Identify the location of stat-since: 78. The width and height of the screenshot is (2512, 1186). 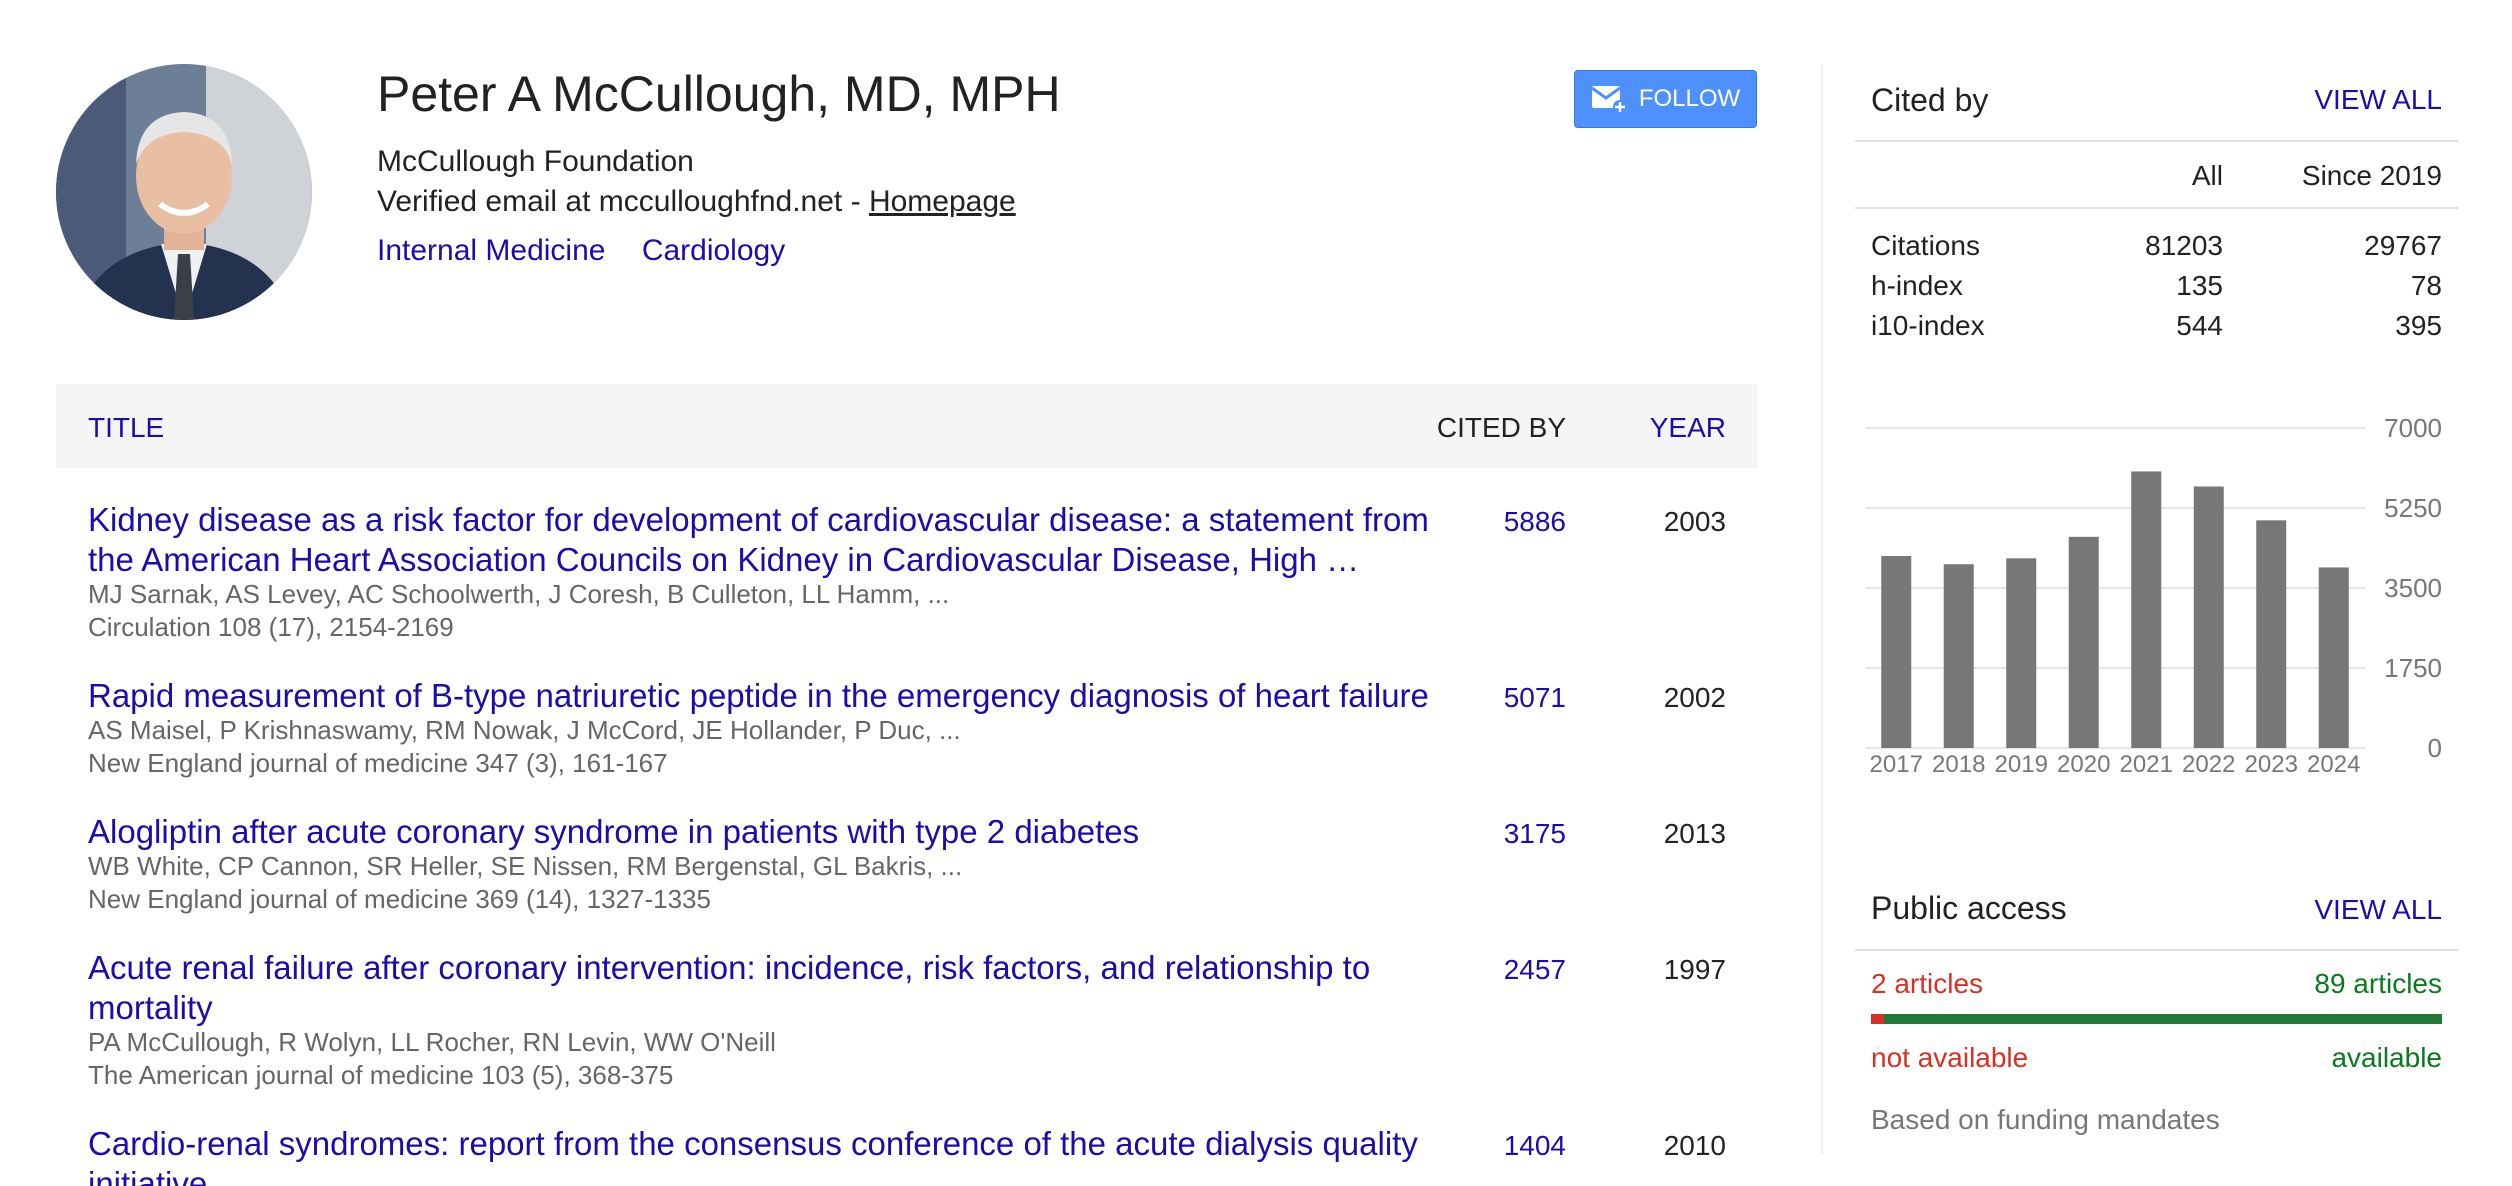
(2426, 285).